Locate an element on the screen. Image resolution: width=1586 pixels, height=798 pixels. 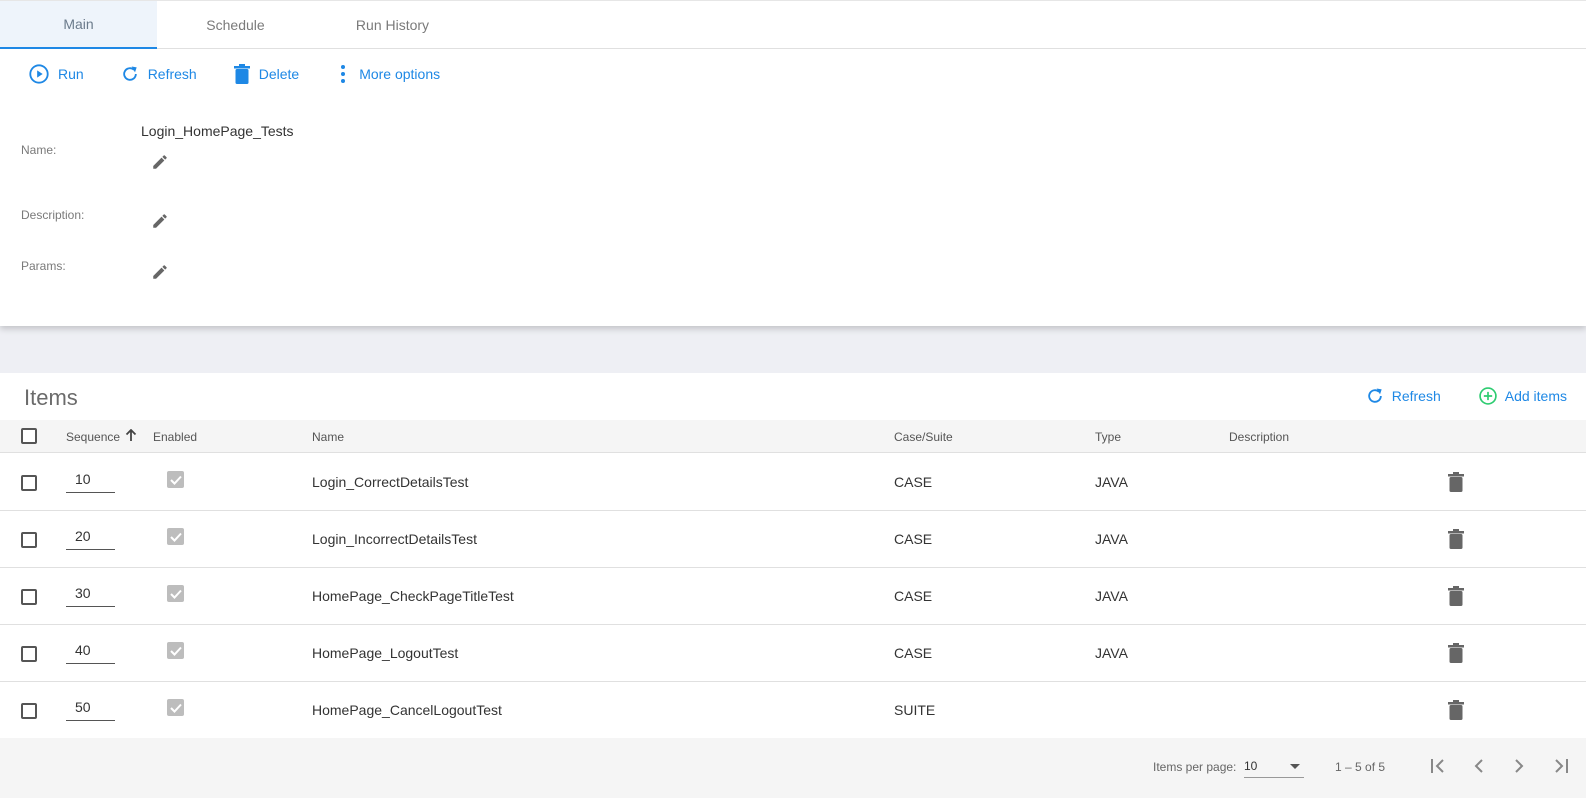
description-label: Description: is located at coordinates (53, 215).